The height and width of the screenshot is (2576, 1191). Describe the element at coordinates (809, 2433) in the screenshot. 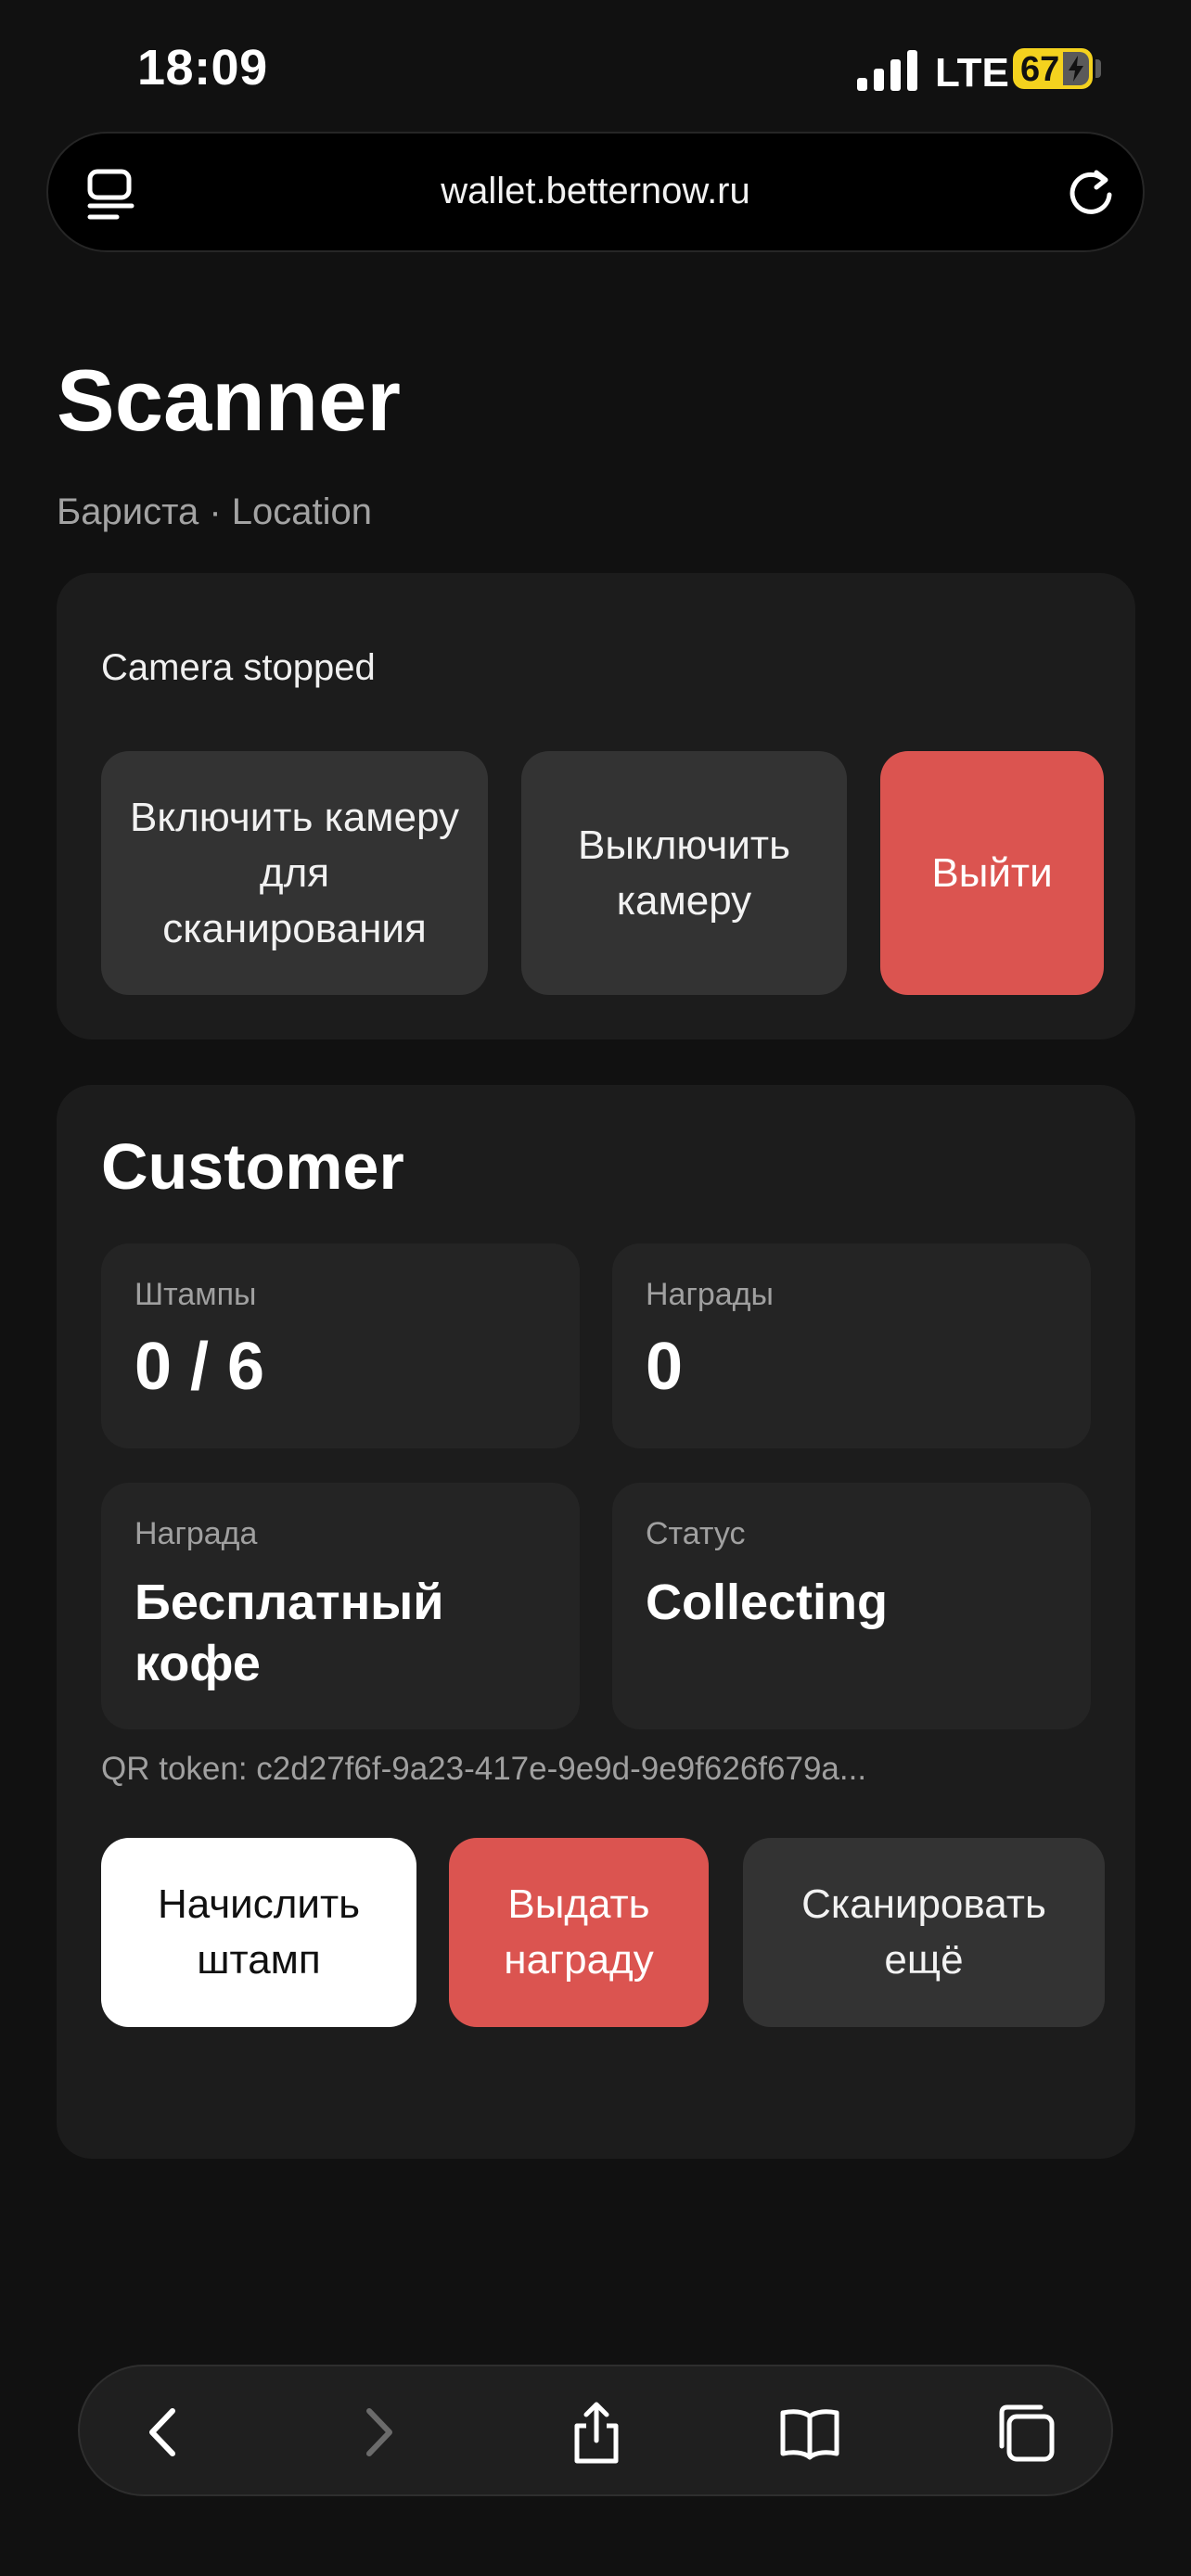

I see `bookmarks-icon` at that location.